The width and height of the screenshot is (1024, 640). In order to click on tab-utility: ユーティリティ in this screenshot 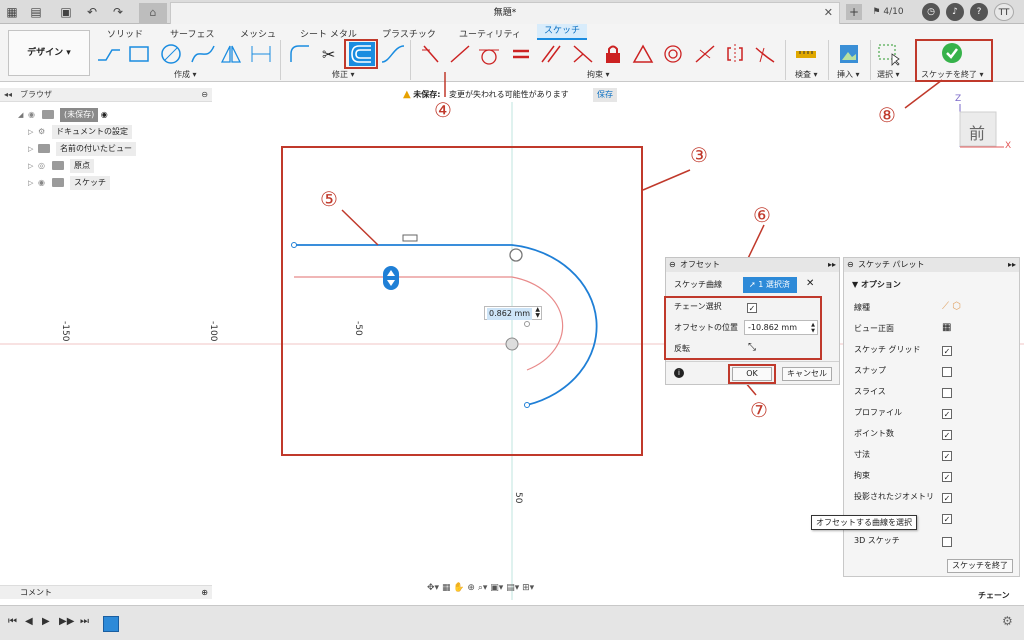, I will do `click(490, 33)`.